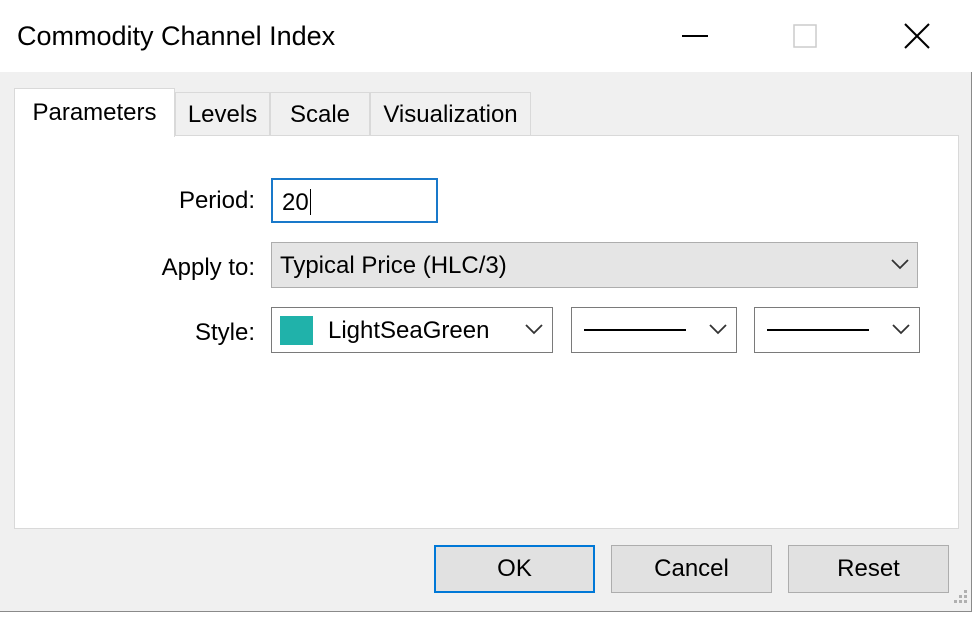 The width and height of the screenshot is (975, 617). I want to click on color-select: LightSeaGreen, so click(412, 330).